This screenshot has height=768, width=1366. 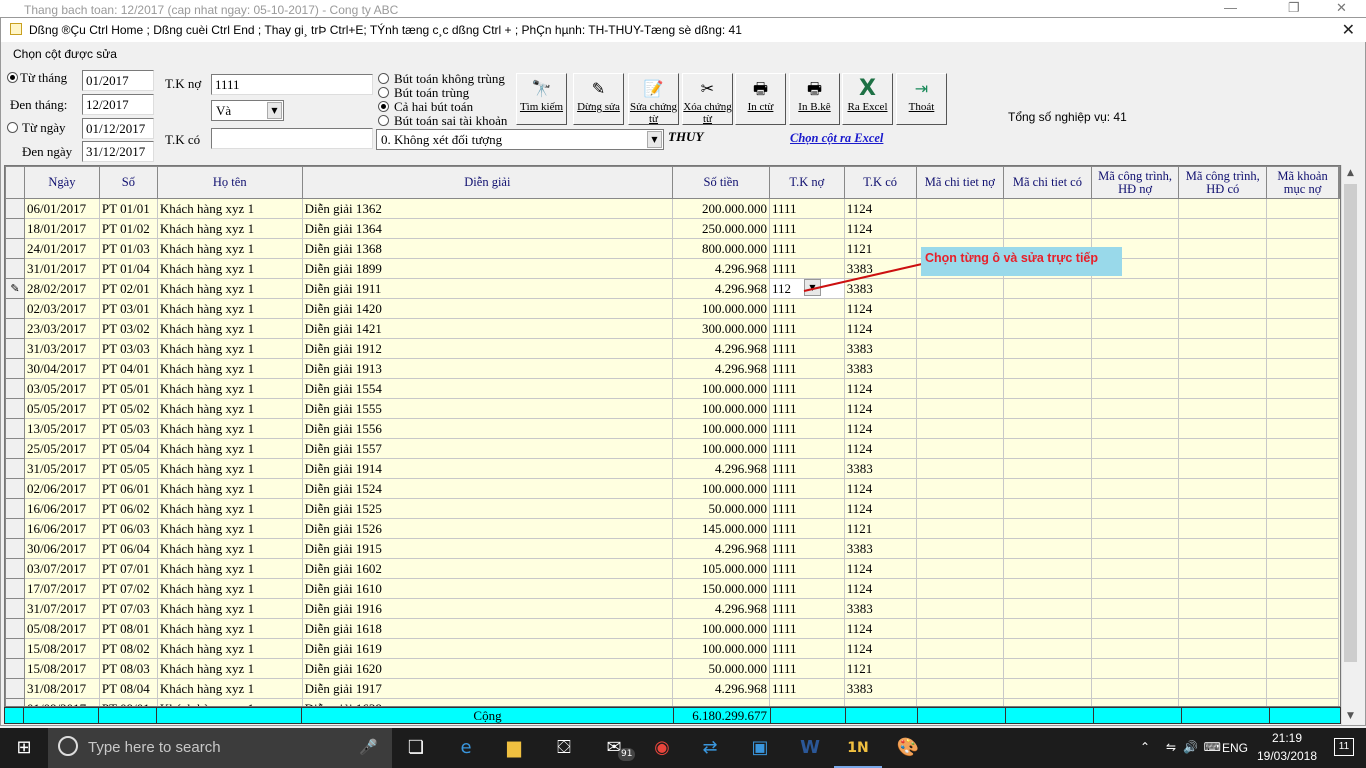 What do you see at coordinates (61, 248) in the screenshot?
I see `table-cell: 24/01/2017` at bounding box center [61, 248].